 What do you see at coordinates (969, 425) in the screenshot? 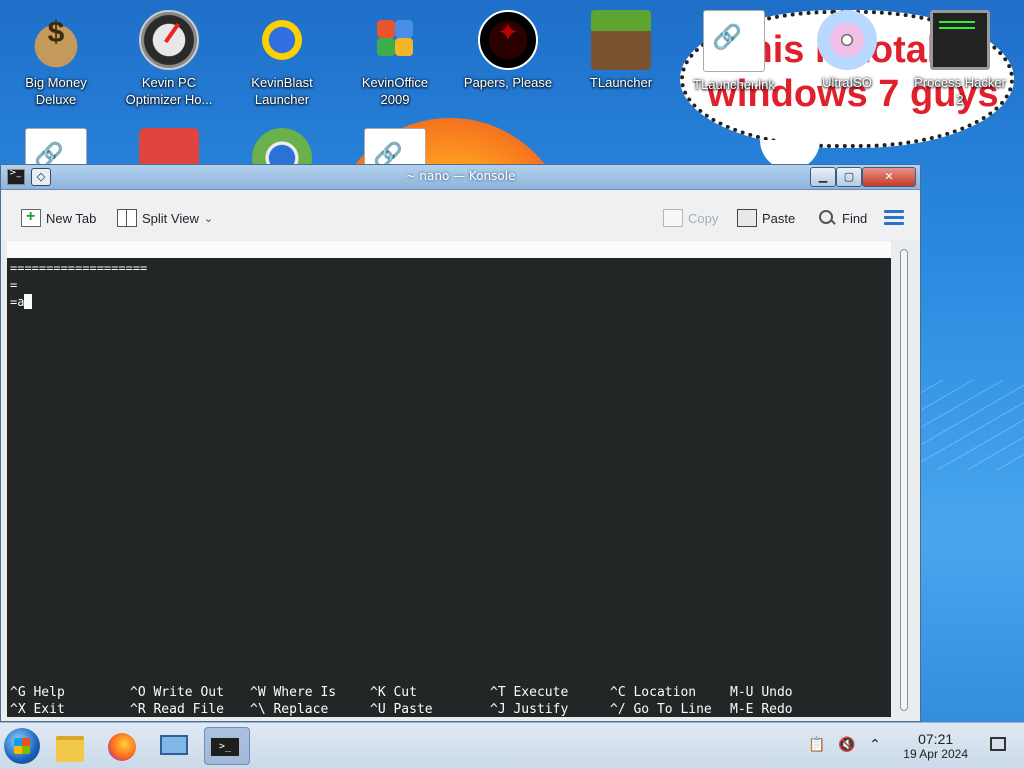
I see `wallpaper-lines` at bounding box center [969, 425].